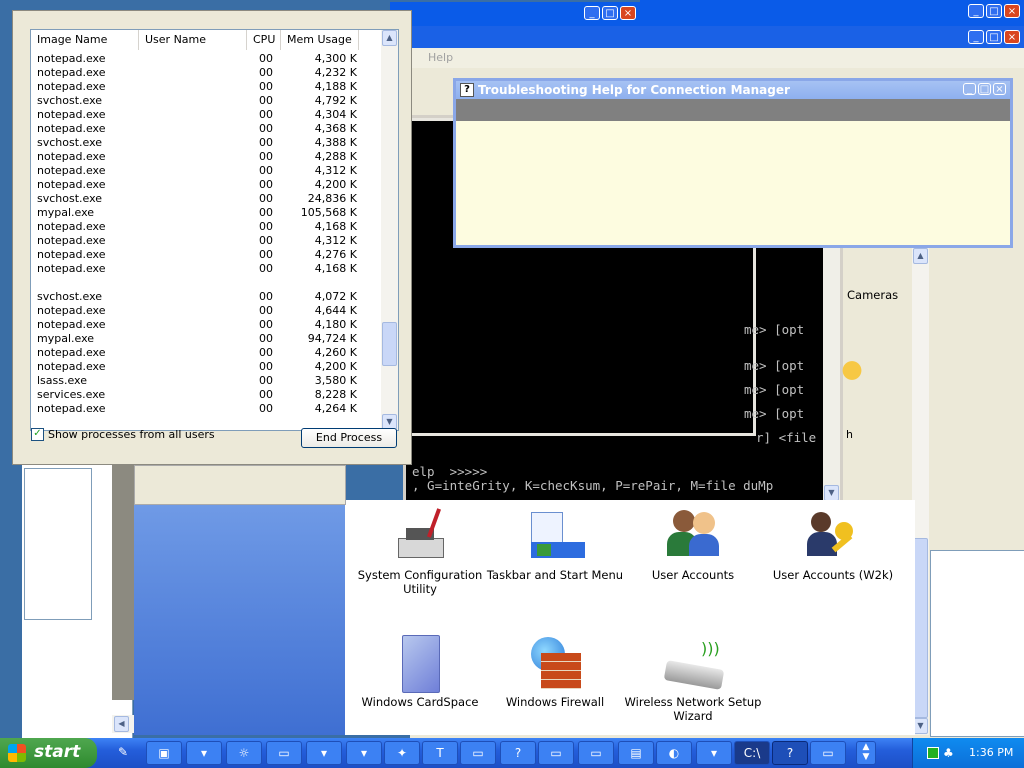  I want to click on h-scrollbar: ◀, so click(123, 724).